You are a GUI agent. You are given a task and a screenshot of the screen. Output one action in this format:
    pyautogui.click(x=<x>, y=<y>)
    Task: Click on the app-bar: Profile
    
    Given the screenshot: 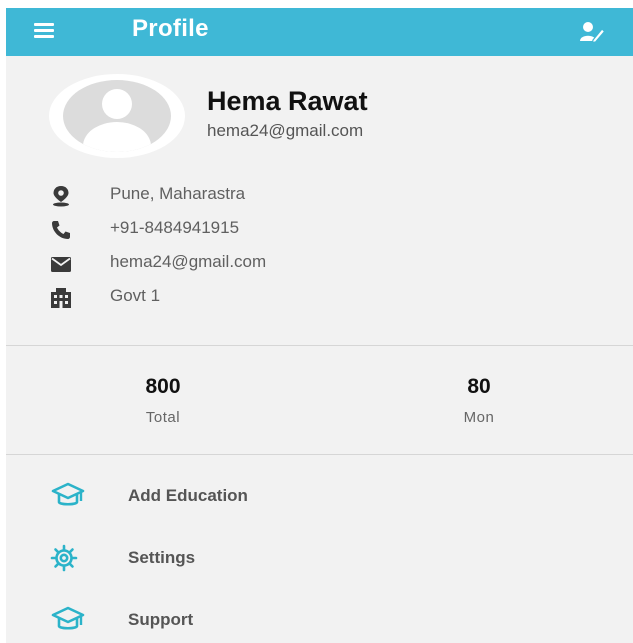 What is the action you would take?
    pyautogui.click(x=319, y=32)
    